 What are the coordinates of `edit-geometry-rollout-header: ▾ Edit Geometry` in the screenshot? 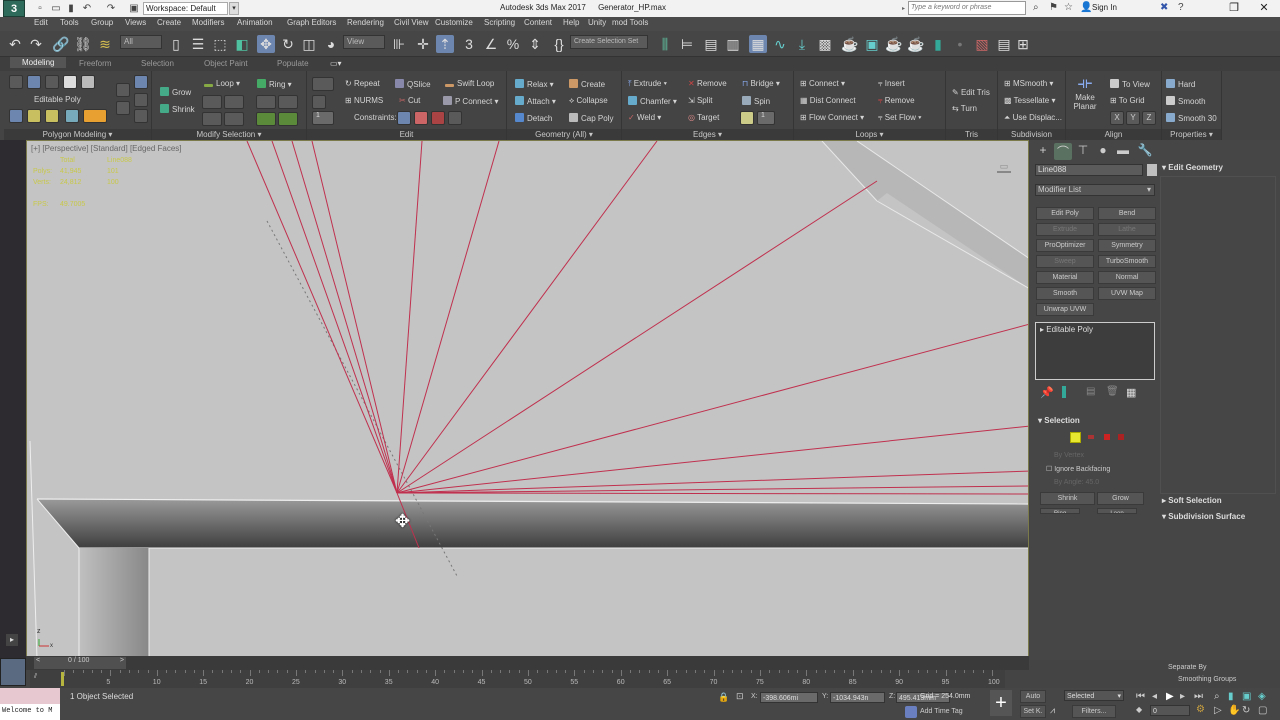 It's located at (1192, 167).